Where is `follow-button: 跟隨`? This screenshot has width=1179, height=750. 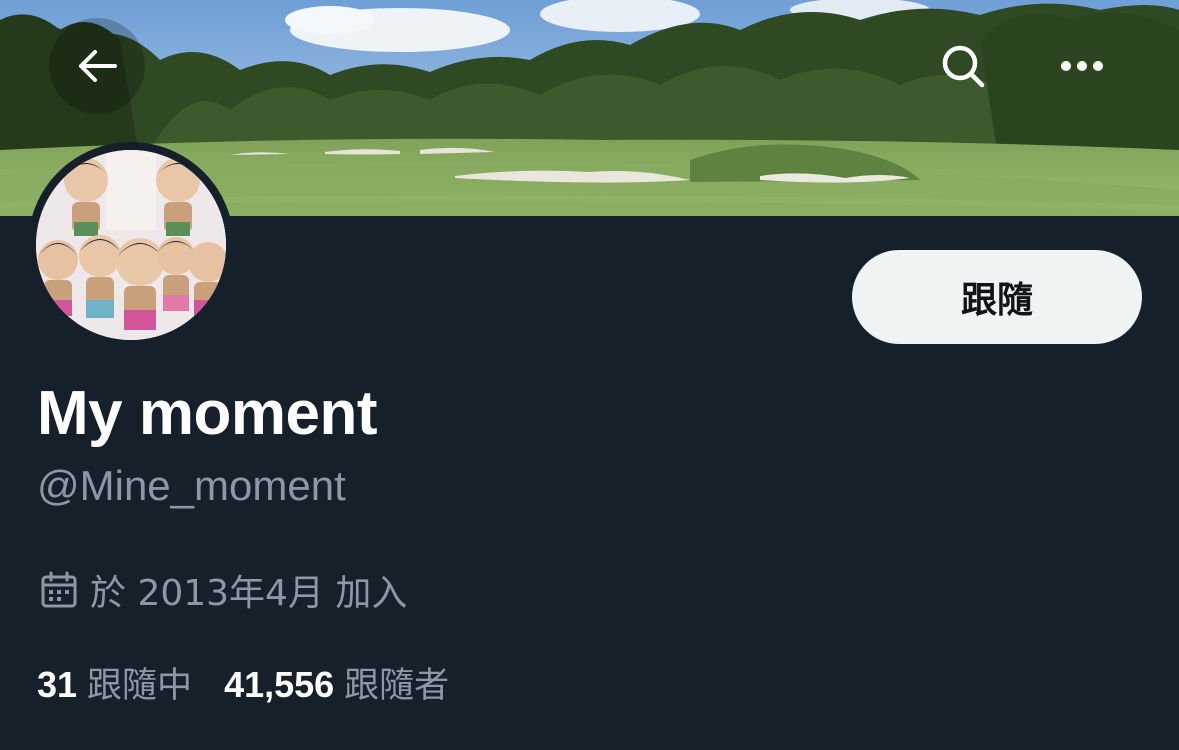 follow-button: 跟隨 is located at coordinates (997, 297).